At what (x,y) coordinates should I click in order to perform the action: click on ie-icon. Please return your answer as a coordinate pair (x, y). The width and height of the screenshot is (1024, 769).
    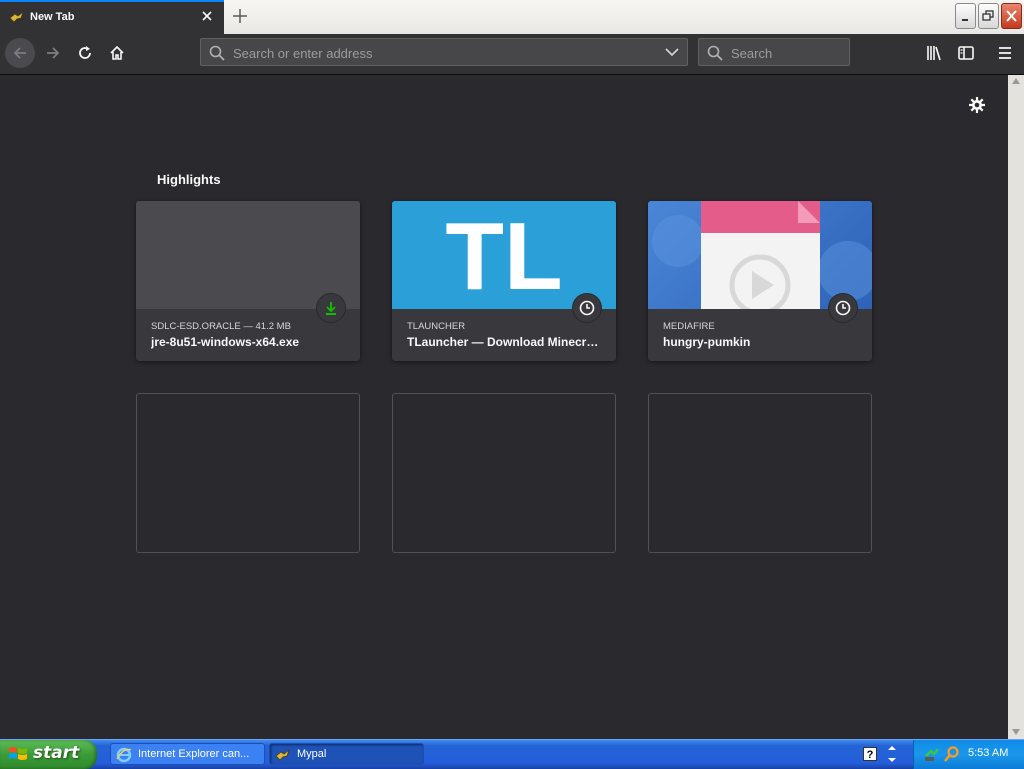
    Looking at the image, I should click on (124, 755).